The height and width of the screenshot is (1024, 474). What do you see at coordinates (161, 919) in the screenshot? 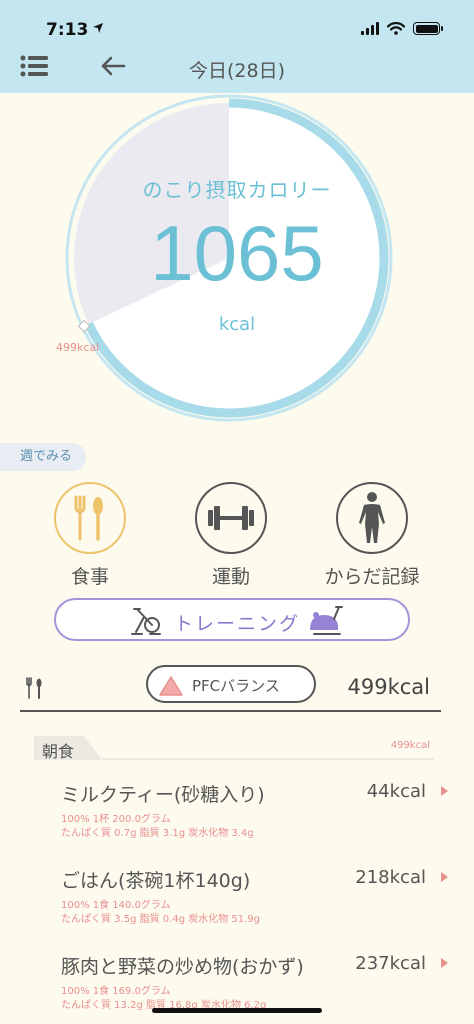
I see `food-item-nutrients: たんぱく質 3.5g 脂質 0.4g 炭水化物 51.9g` at bounding box center [161, 919].